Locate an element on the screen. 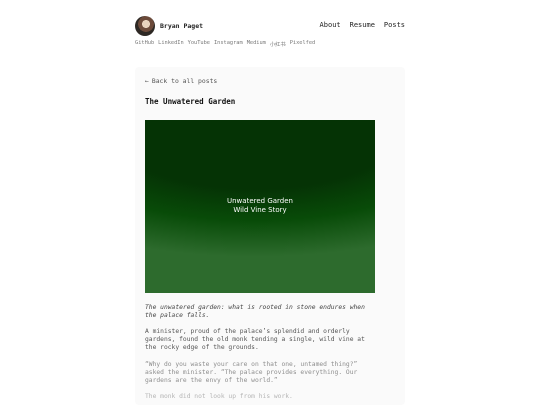  social-github: GitHub is located at coordinates (144, 44).